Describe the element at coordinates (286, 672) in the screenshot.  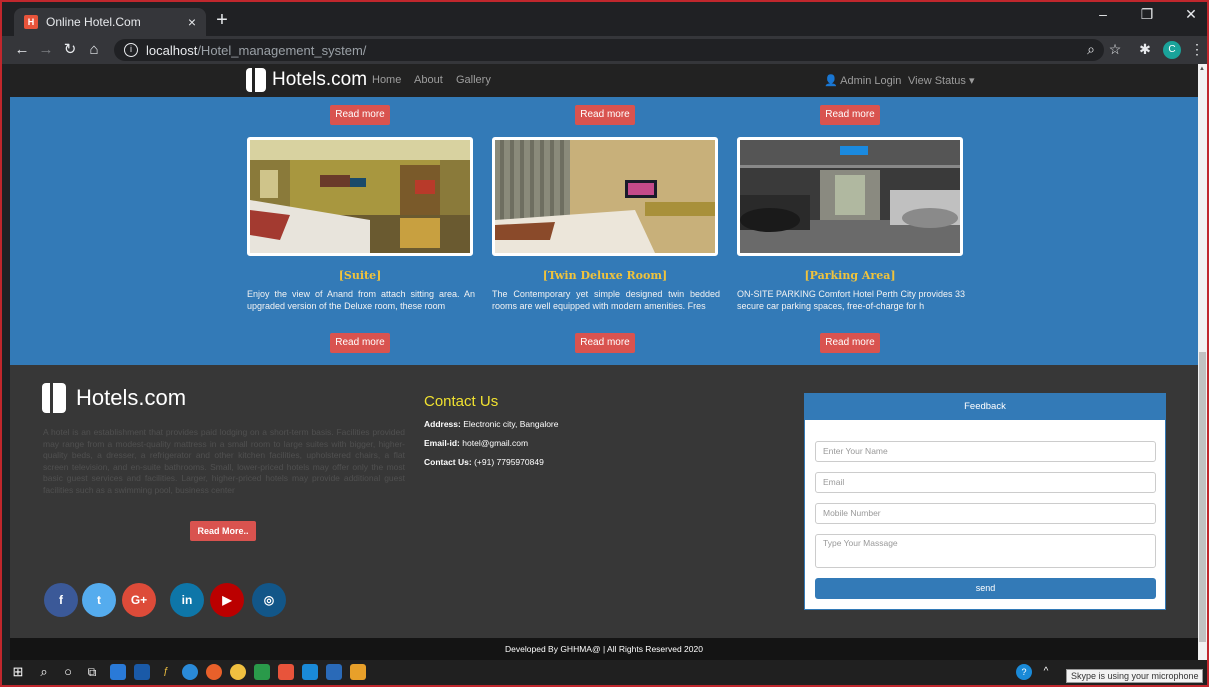
I see `xampp-icon` at that location.